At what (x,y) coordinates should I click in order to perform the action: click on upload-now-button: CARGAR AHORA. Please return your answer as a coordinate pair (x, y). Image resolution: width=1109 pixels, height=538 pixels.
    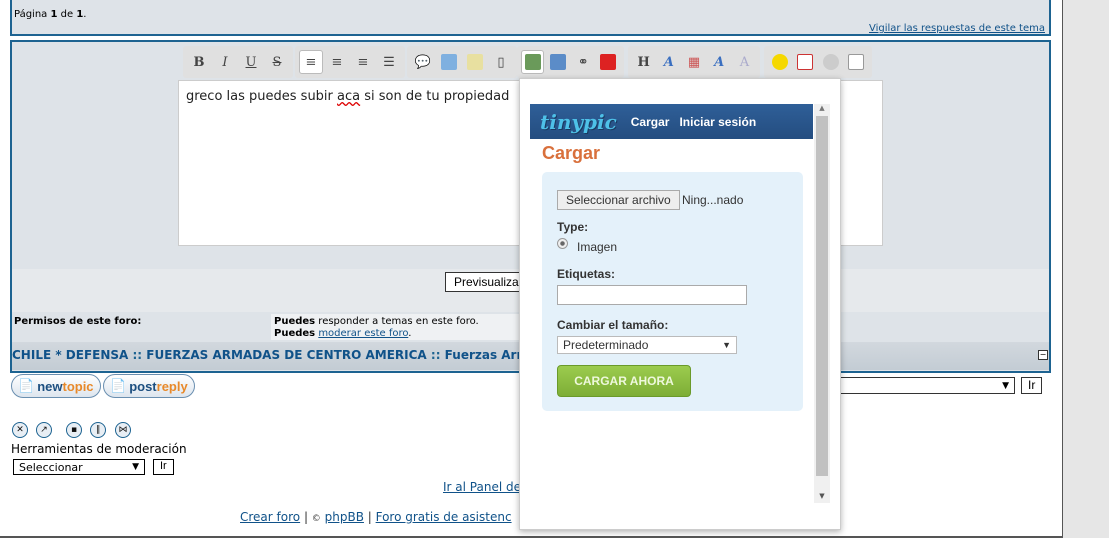
    Looking at the image, I should click on (624, 381).